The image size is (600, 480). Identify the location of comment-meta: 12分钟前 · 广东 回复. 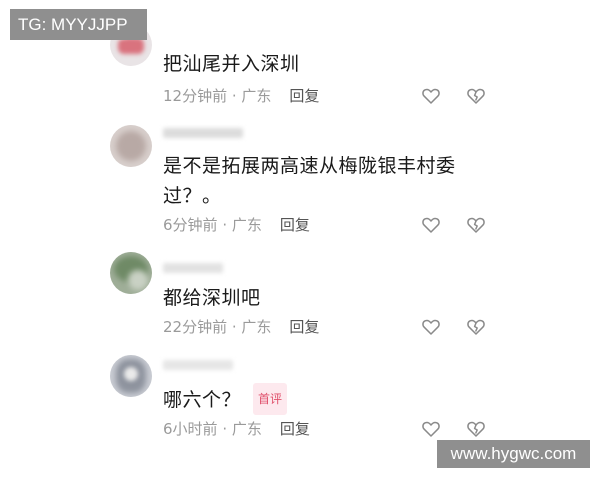
(241, 96).